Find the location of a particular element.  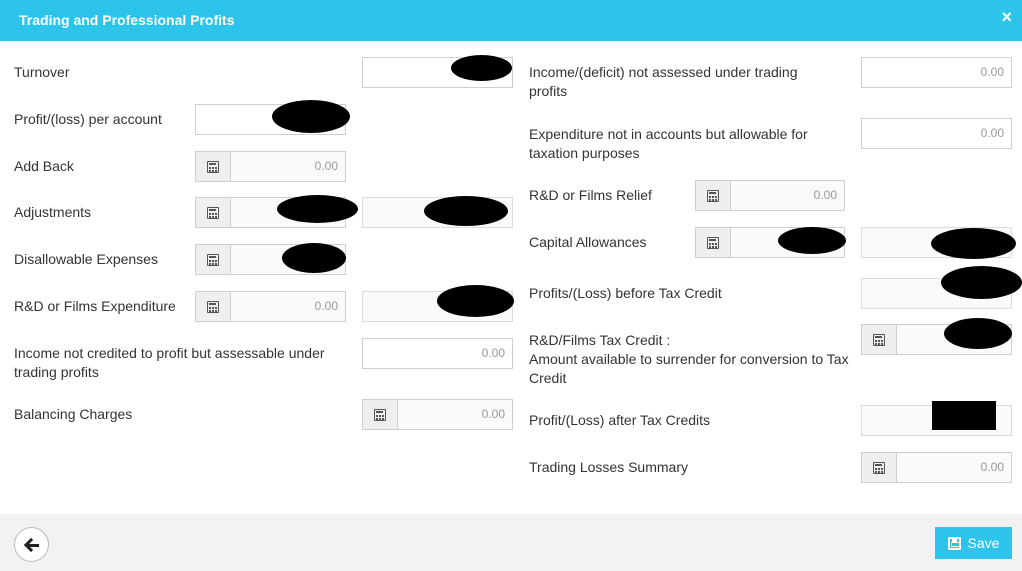

arrow-left-icon is located at coordinates (32, 545).